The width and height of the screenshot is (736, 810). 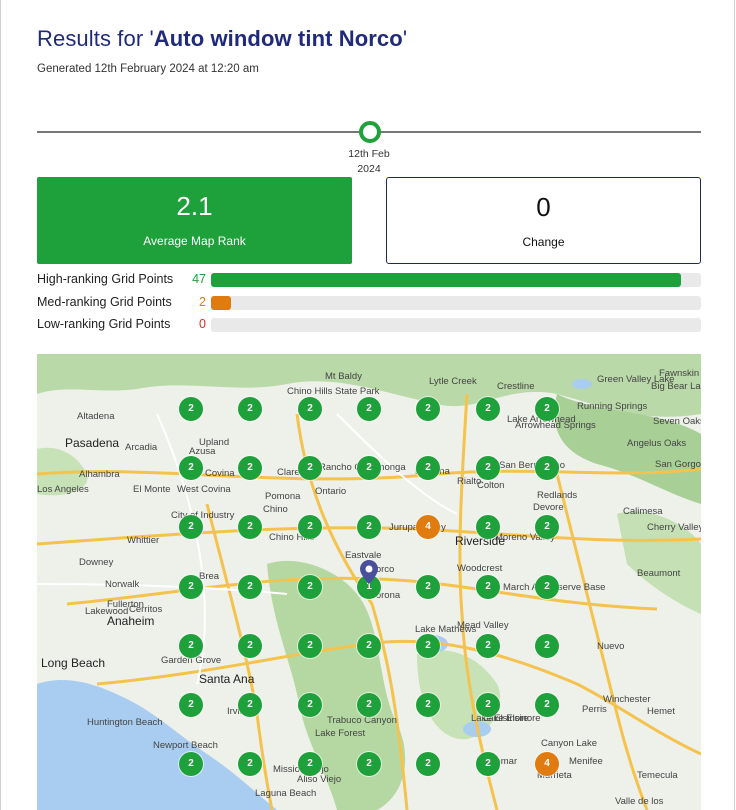 I want to click on generated-timestamp: Generated 12th February 2024 at 12:20 am, so click(x=148, y=69).